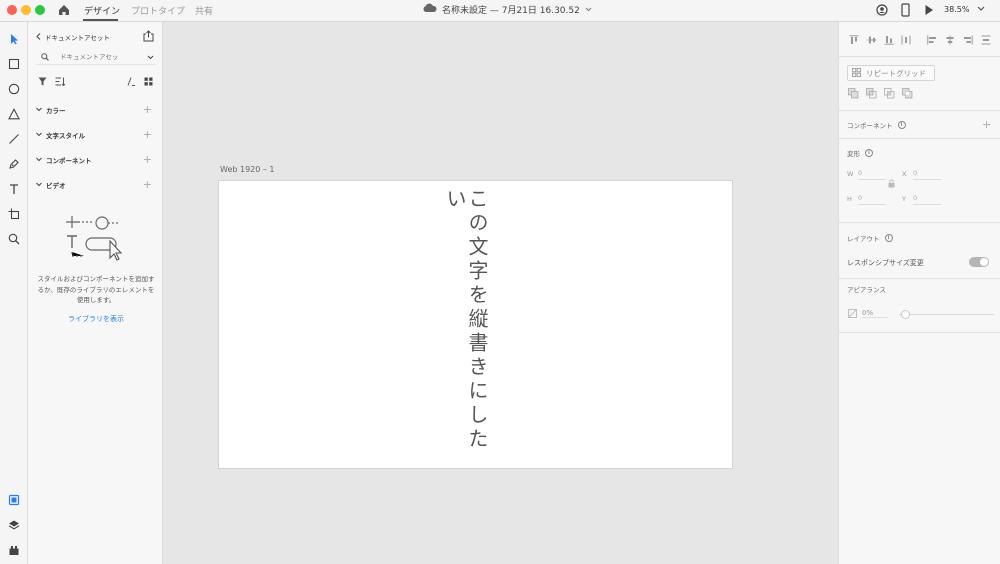 The width and height of the screenshot is (1000, 564). What do you see at coordinates (466, 328) in the screenshot?
I see `vertical-text-layer: この文字を縦書きにしたい` at bounding box center [466, 328].